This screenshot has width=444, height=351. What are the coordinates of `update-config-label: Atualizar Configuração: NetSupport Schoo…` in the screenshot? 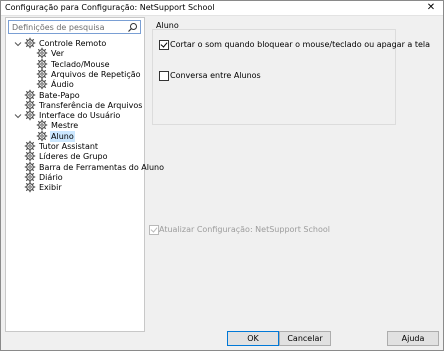 It's located at (244, 229).